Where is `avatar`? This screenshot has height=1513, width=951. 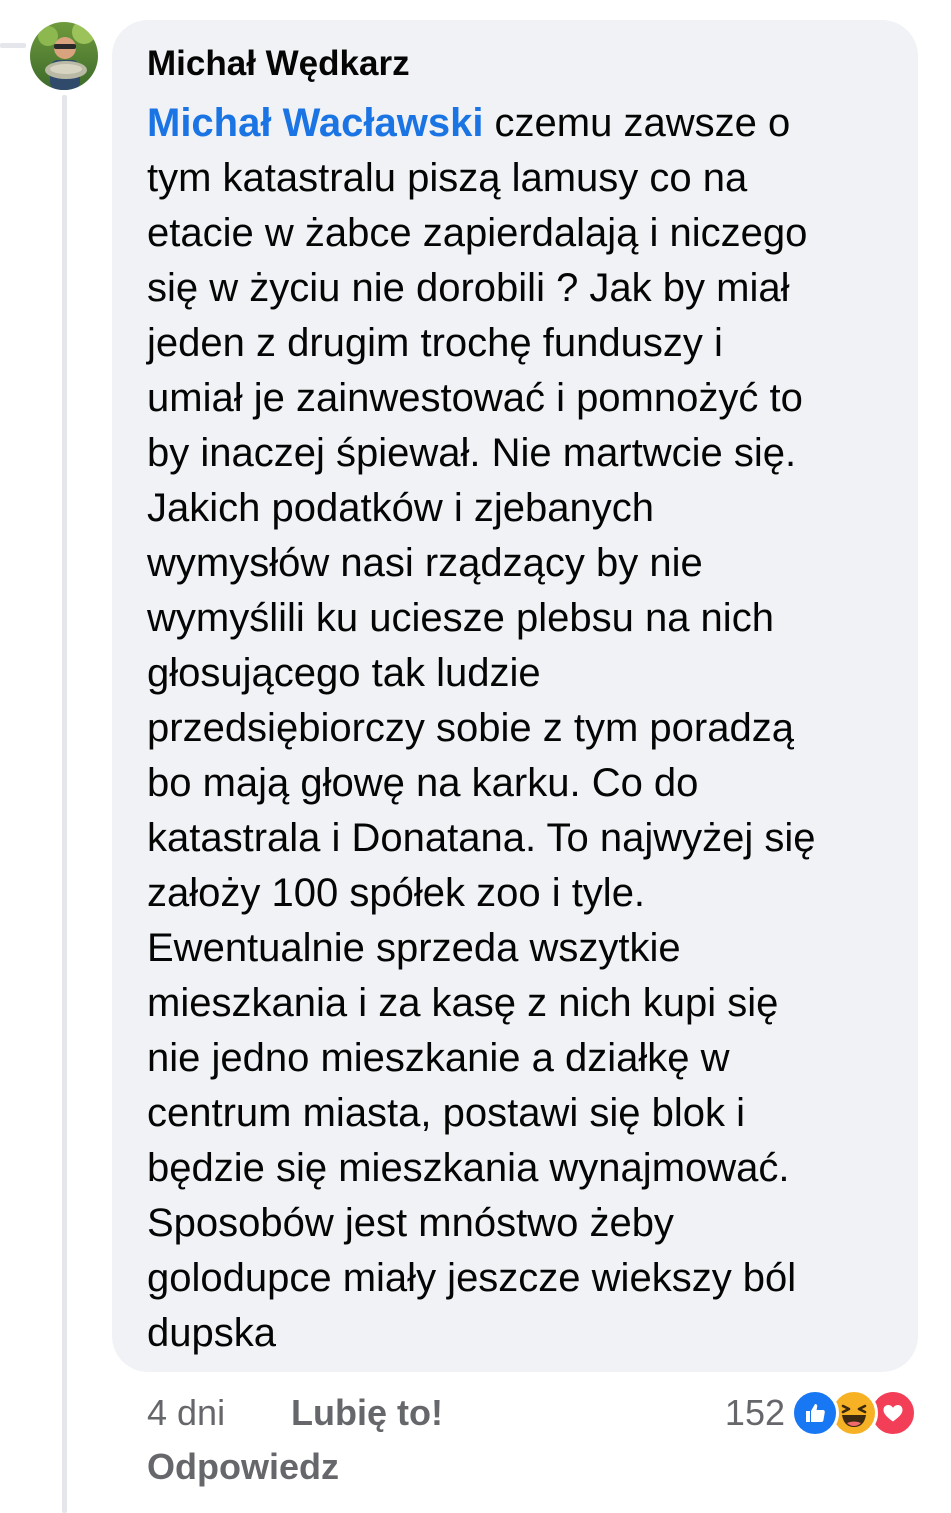 avatar is located at coordinates (64, 56).